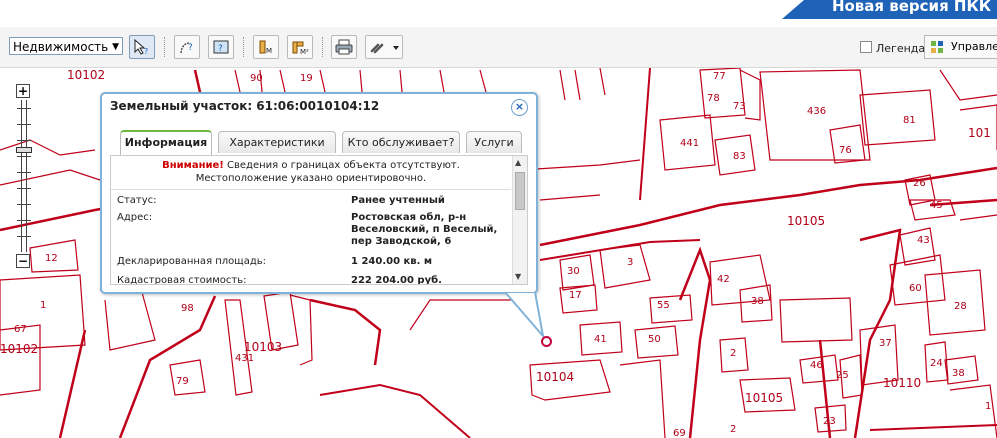  I want to click on parcel-number: 42, so click(723, 279).